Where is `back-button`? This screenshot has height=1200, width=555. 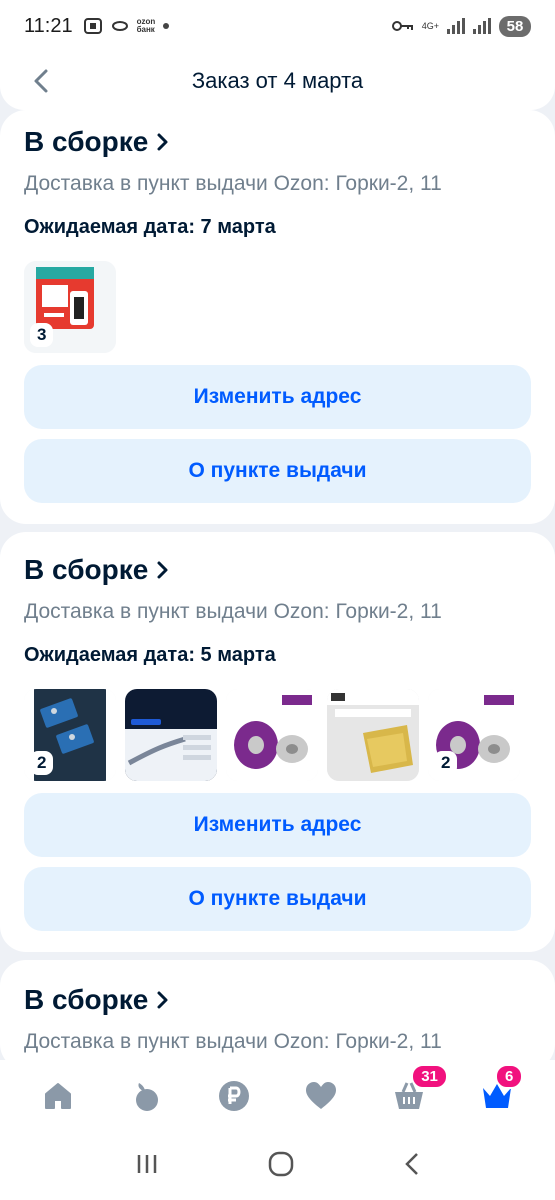
back-button is located at coordinates (41, 81).